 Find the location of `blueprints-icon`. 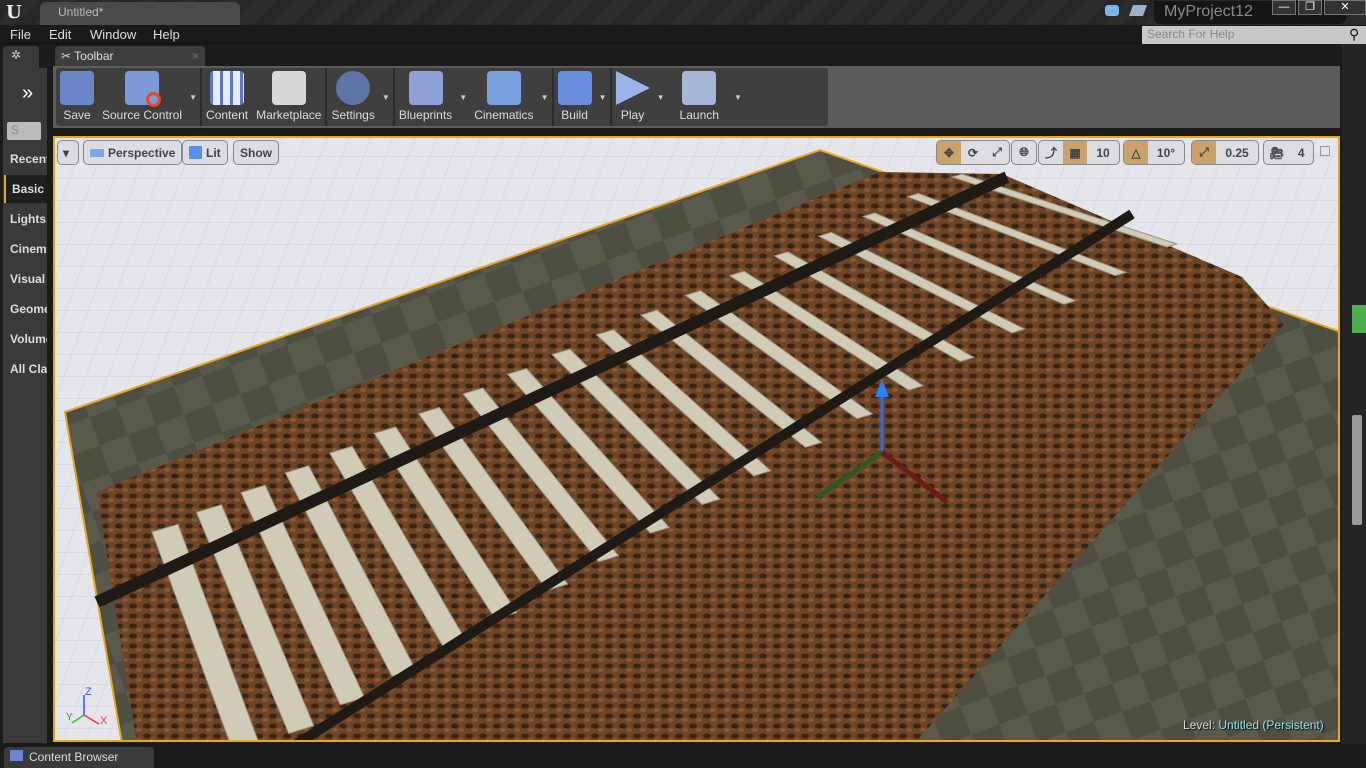

blueprints-icon is located at coordinates (425, 88).